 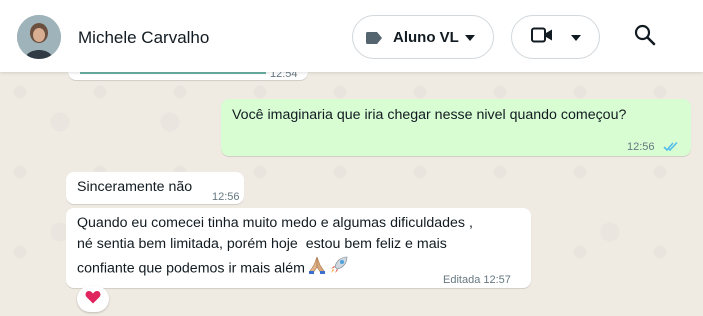 What do you see at coordinates (143, 38) in the screenshot?
I see `contact-name: Michele Carvalho` at bounding box center [143, 38].